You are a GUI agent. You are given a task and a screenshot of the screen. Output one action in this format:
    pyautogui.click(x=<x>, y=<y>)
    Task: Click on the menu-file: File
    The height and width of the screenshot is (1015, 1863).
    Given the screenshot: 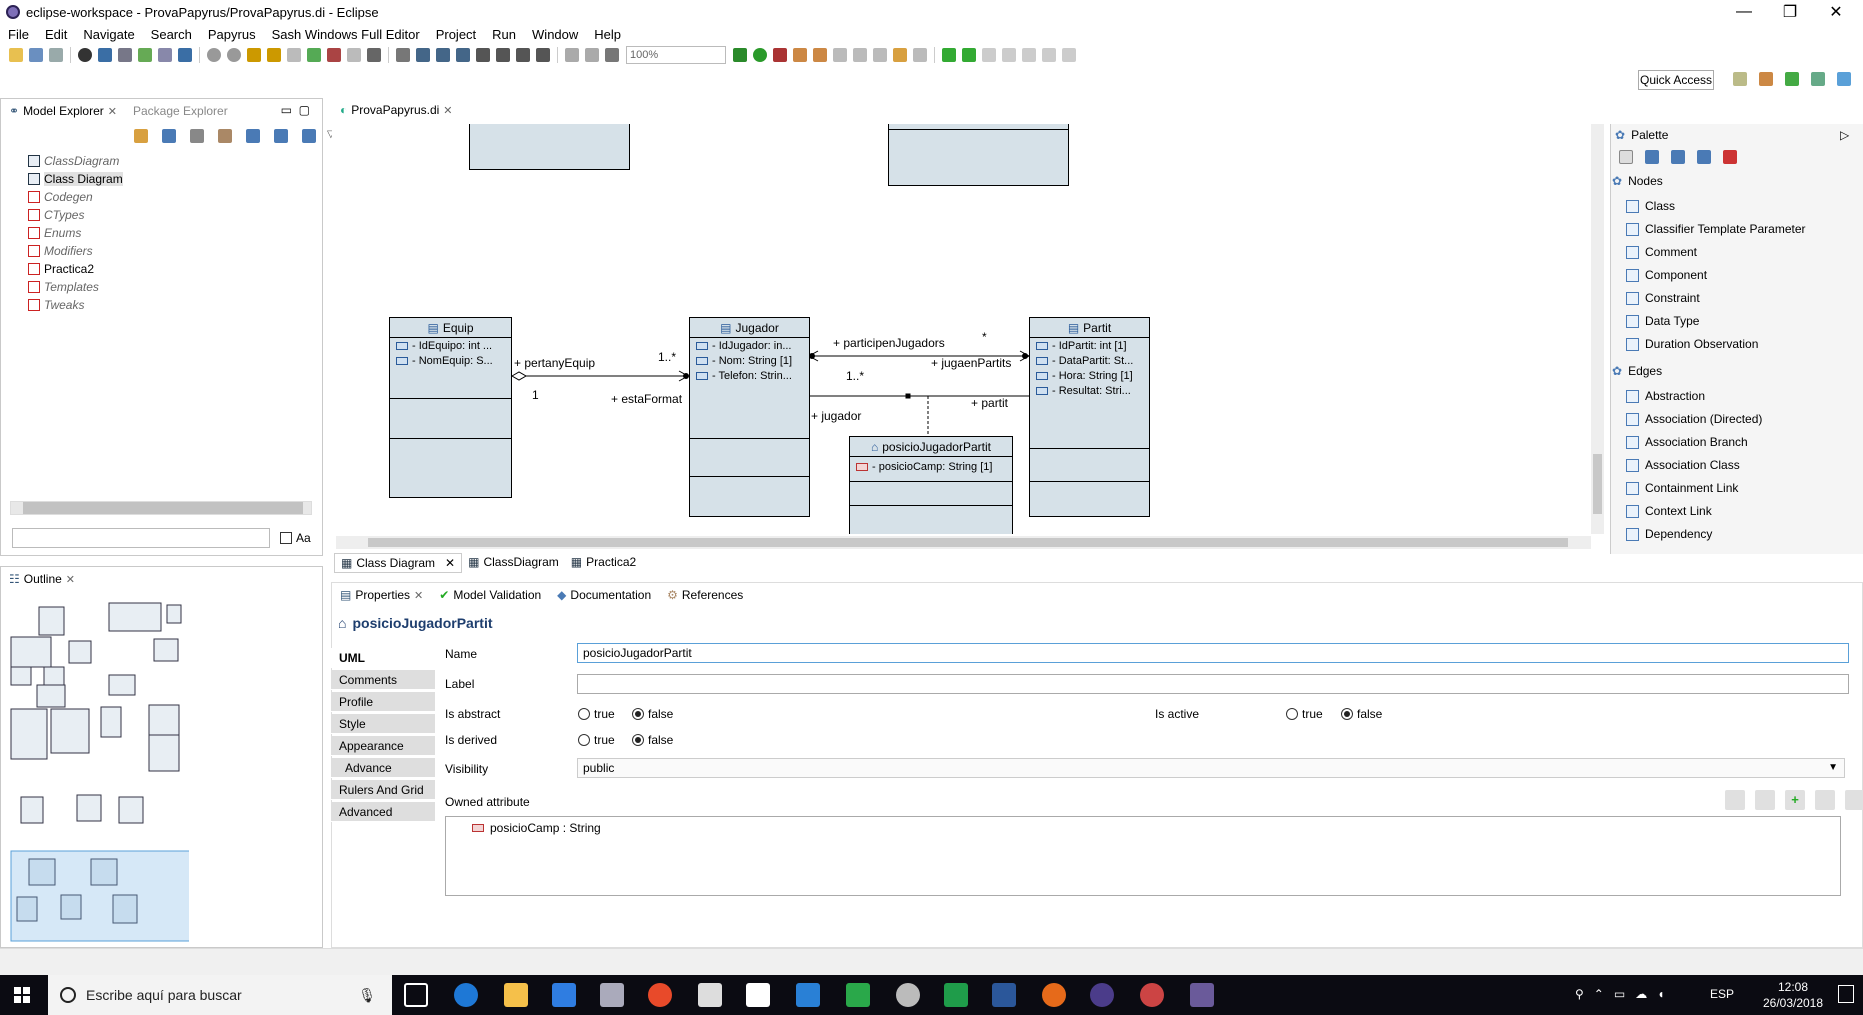 What is the action you would take?
    pyautogui.click(x=18, y=34)
    